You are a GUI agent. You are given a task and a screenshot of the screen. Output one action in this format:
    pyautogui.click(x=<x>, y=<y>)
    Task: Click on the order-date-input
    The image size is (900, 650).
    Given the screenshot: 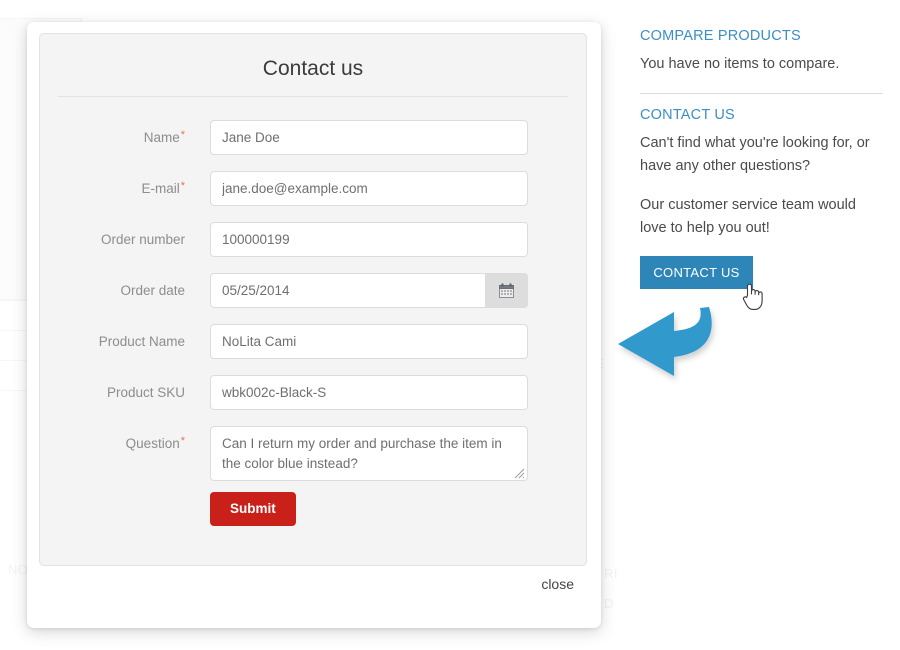 What is the action you would take?
    pyautogui.click(x=347, y=290)
    